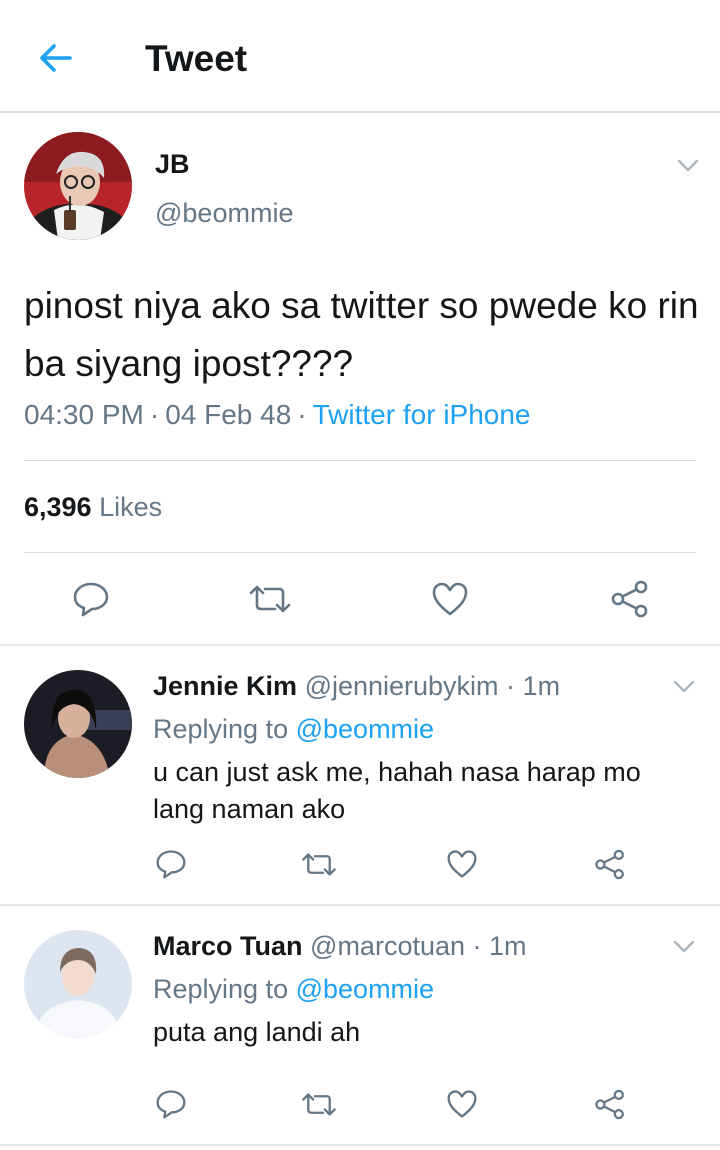  What do you see at coordinates (196, 58) in the screenshot?
I see `page-title: Tweet` at bounding box center [196, 58].